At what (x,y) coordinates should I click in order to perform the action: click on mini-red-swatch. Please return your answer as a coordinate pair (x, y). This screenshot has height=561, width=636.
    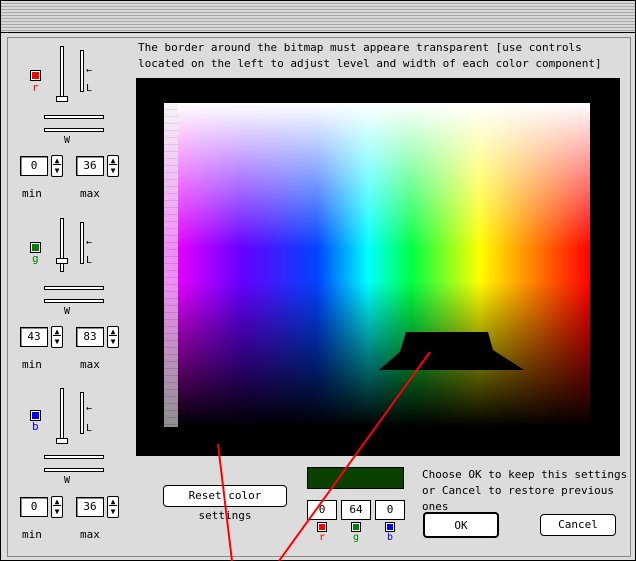
    Looking at the image, I should click on (322, 527).